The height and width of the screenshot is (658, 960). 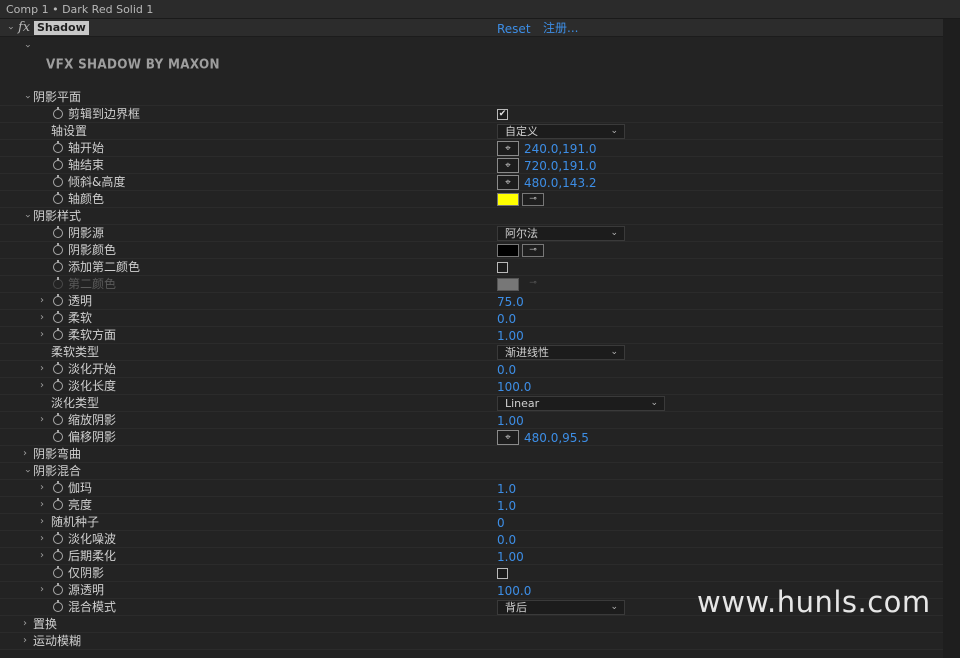 What do you see at coordinates (471, 267) in the screenshot?
I see `prop-add-second-color: 添加第二颜色` at bounding box center [471, 267].